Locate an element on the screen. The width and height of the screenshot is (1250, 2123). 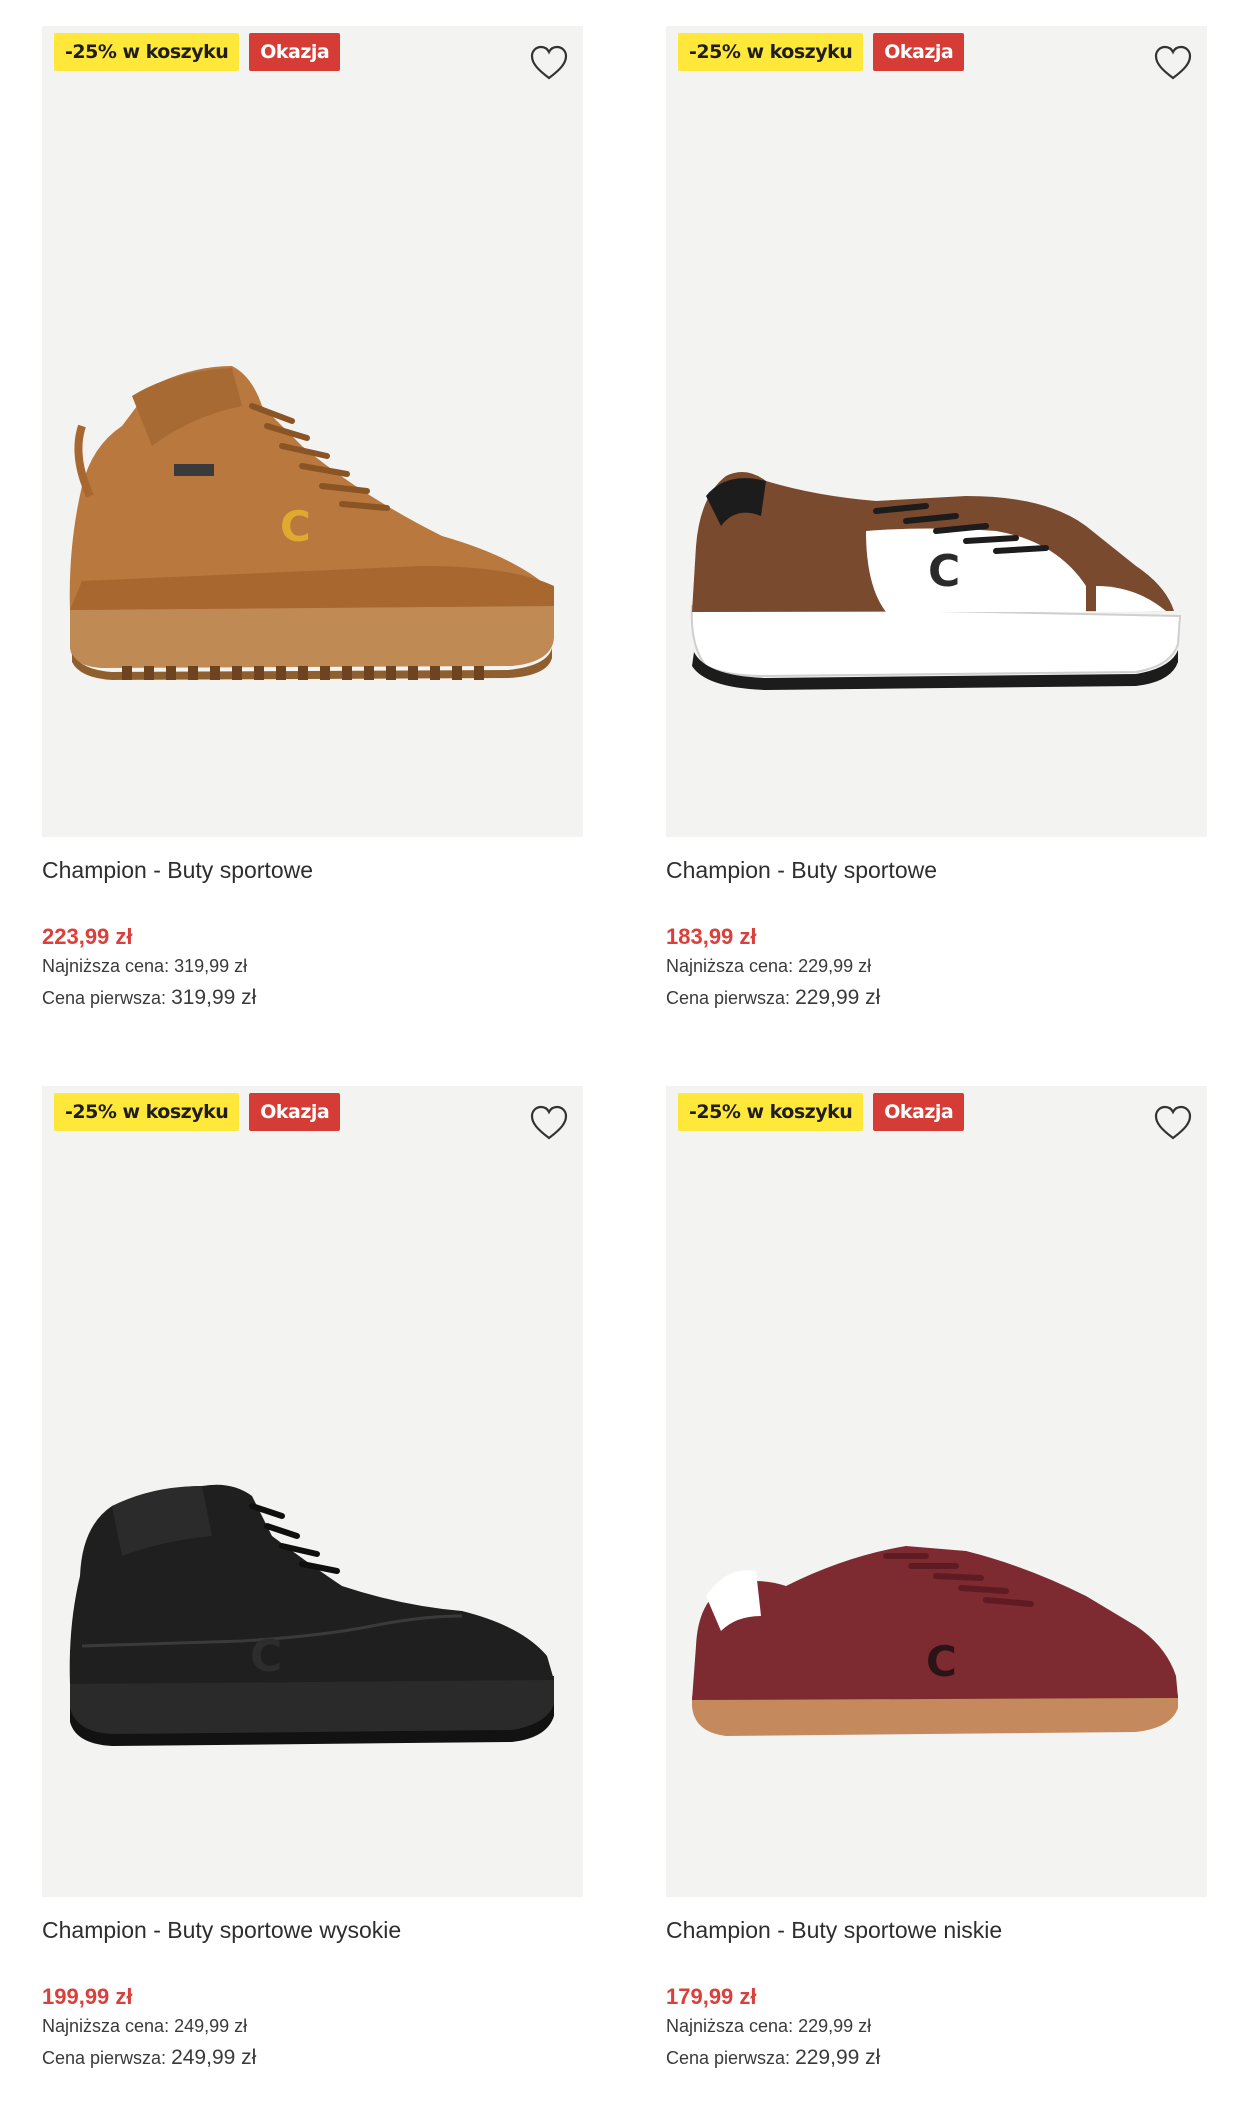
lowest-price-row: Najniższa cena: 249,99 zł is located at coordinates (312, 2026).